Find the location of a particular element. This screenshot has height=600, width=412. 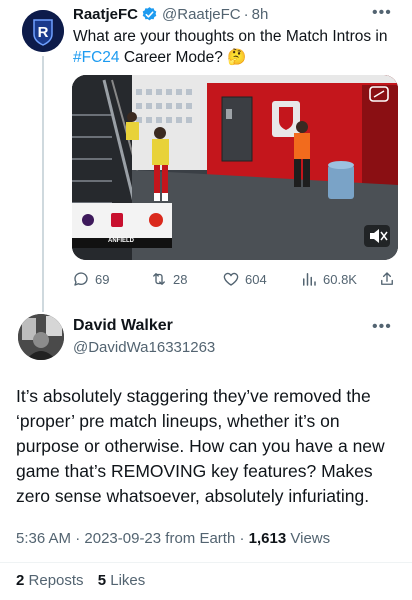

tweet-header: RaatjeFC @RaatjeFC · 8h is located at coordinates (170, 14).